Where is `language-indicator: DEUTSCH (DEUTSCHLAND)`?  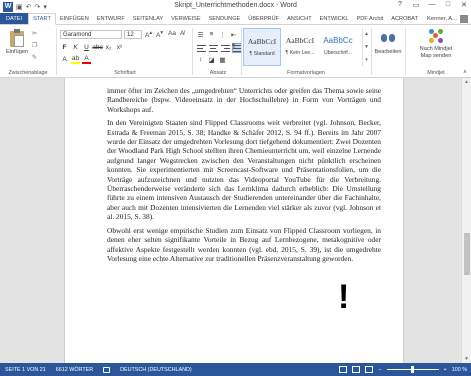
language-indicator: DEUTSCH (DEUTSCHLAND) is located at coordinates (156, 370).